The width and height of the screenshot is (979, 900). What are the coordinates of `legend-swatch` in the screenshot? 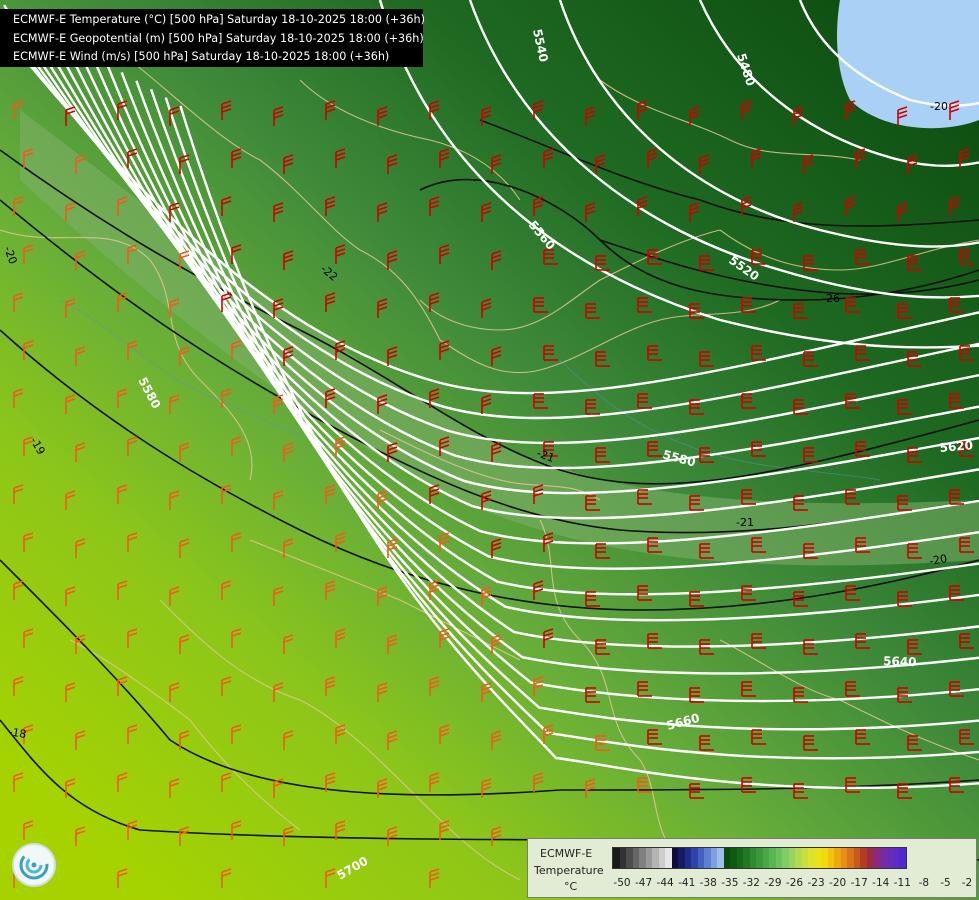 It's located at (902, 858).